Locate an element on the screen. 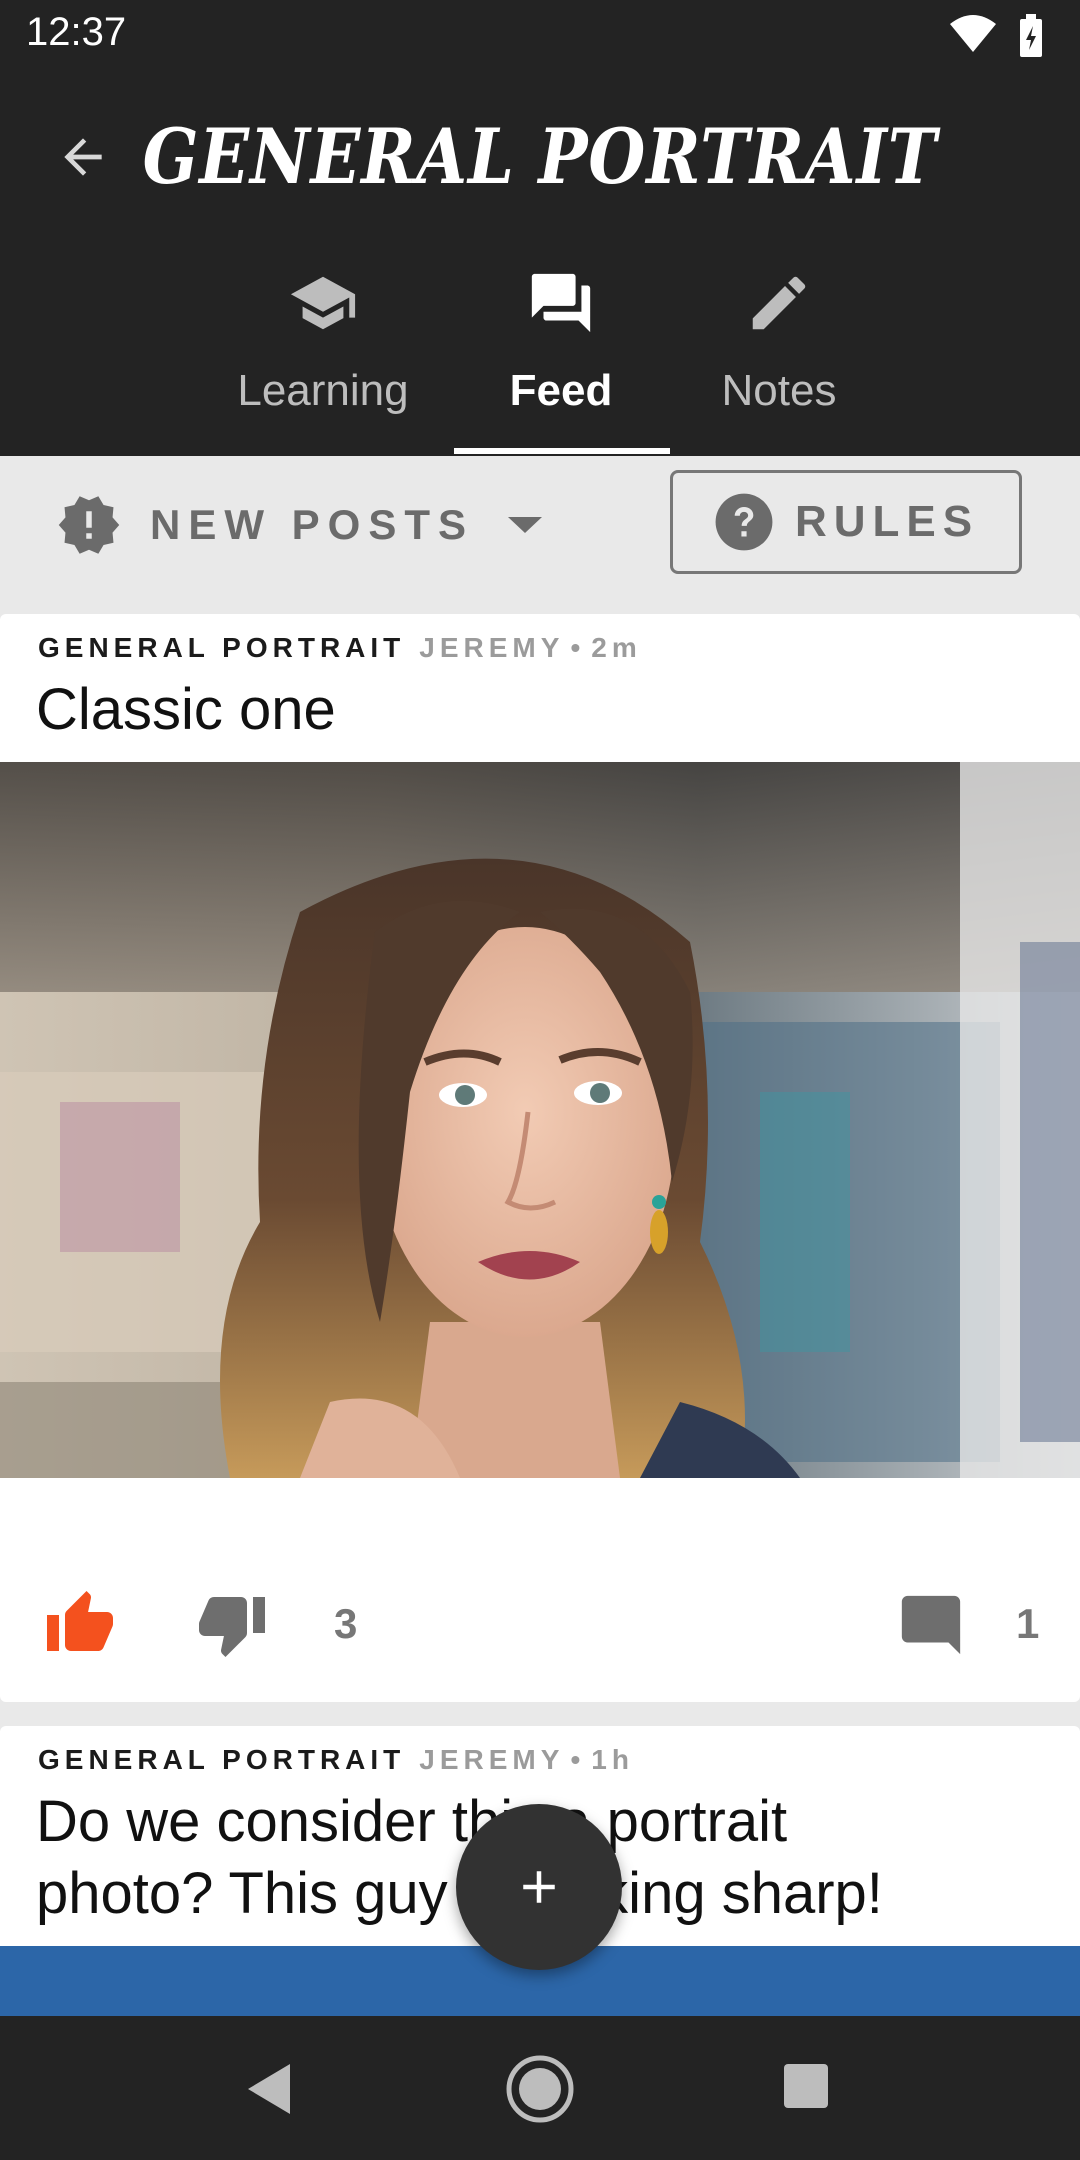 The height and width of the screenshot is (2160, 1080). upvote-button is located at coordinates (80, 1624).